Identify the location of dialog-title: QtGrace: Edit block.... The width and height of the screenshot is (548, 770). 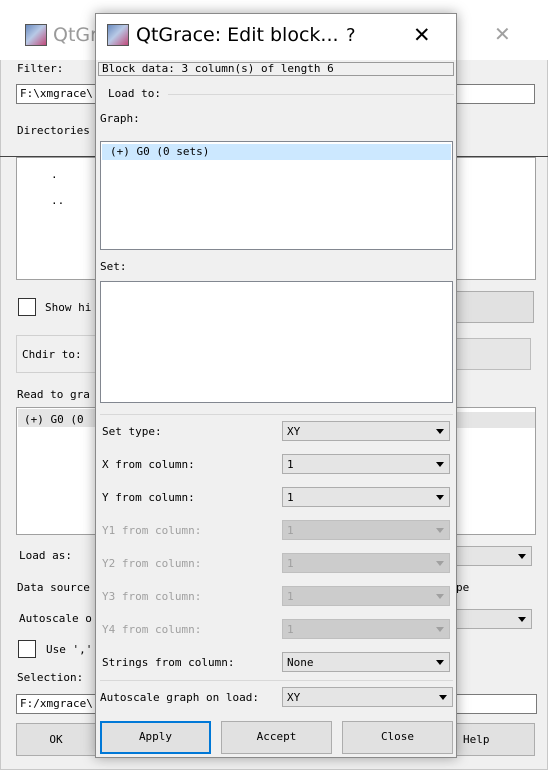
(237, 35).